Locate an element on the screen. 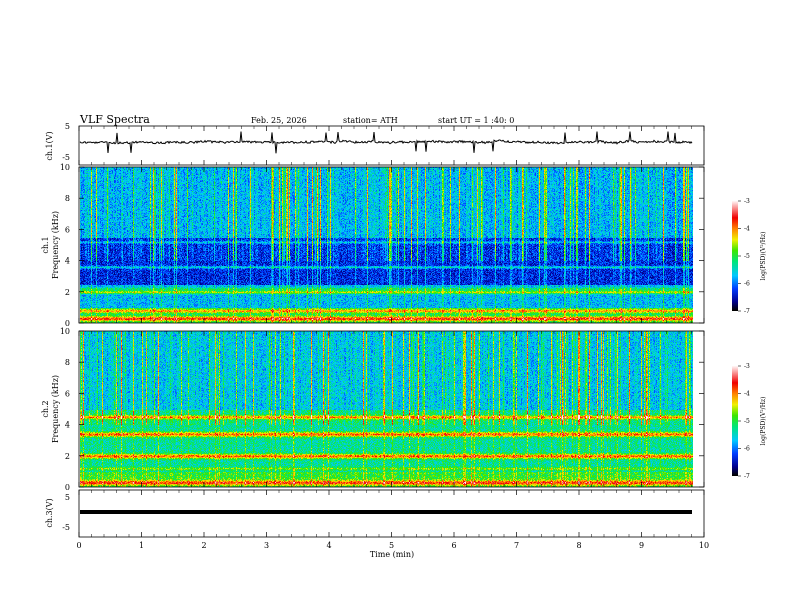 This screenshot has height=612, width=792. x-axis-label: Time (min) is located at coordinates (392, 554).